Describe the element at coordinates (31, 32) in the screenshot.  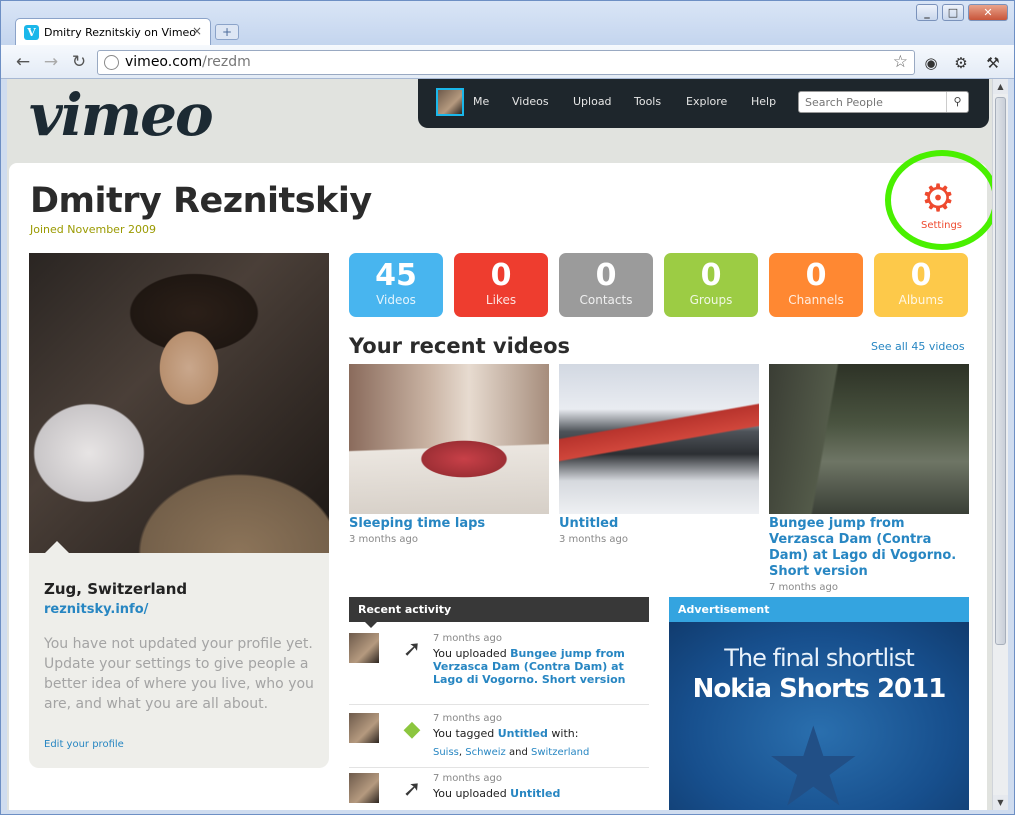
I see `vimeo-favicon-icon: V` at that location.